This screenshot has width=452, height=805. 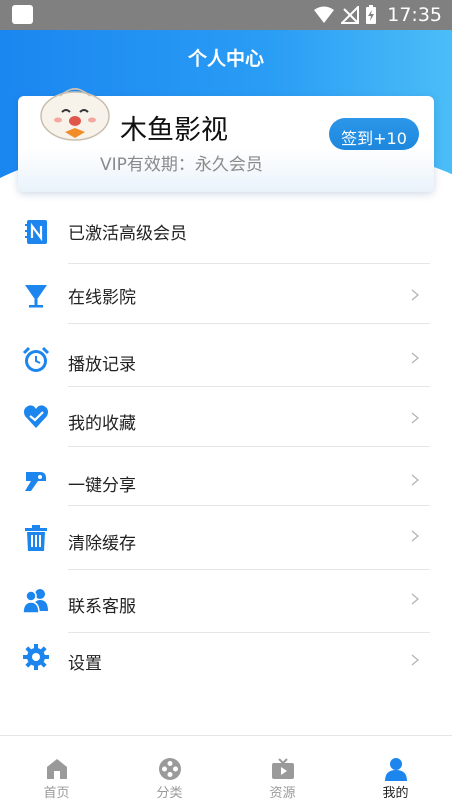 What do you see at coordinates (181, 165) in the screenshot?
I see `vip-status: VIP有效期：永久会员` at bounding box center [181, 165].